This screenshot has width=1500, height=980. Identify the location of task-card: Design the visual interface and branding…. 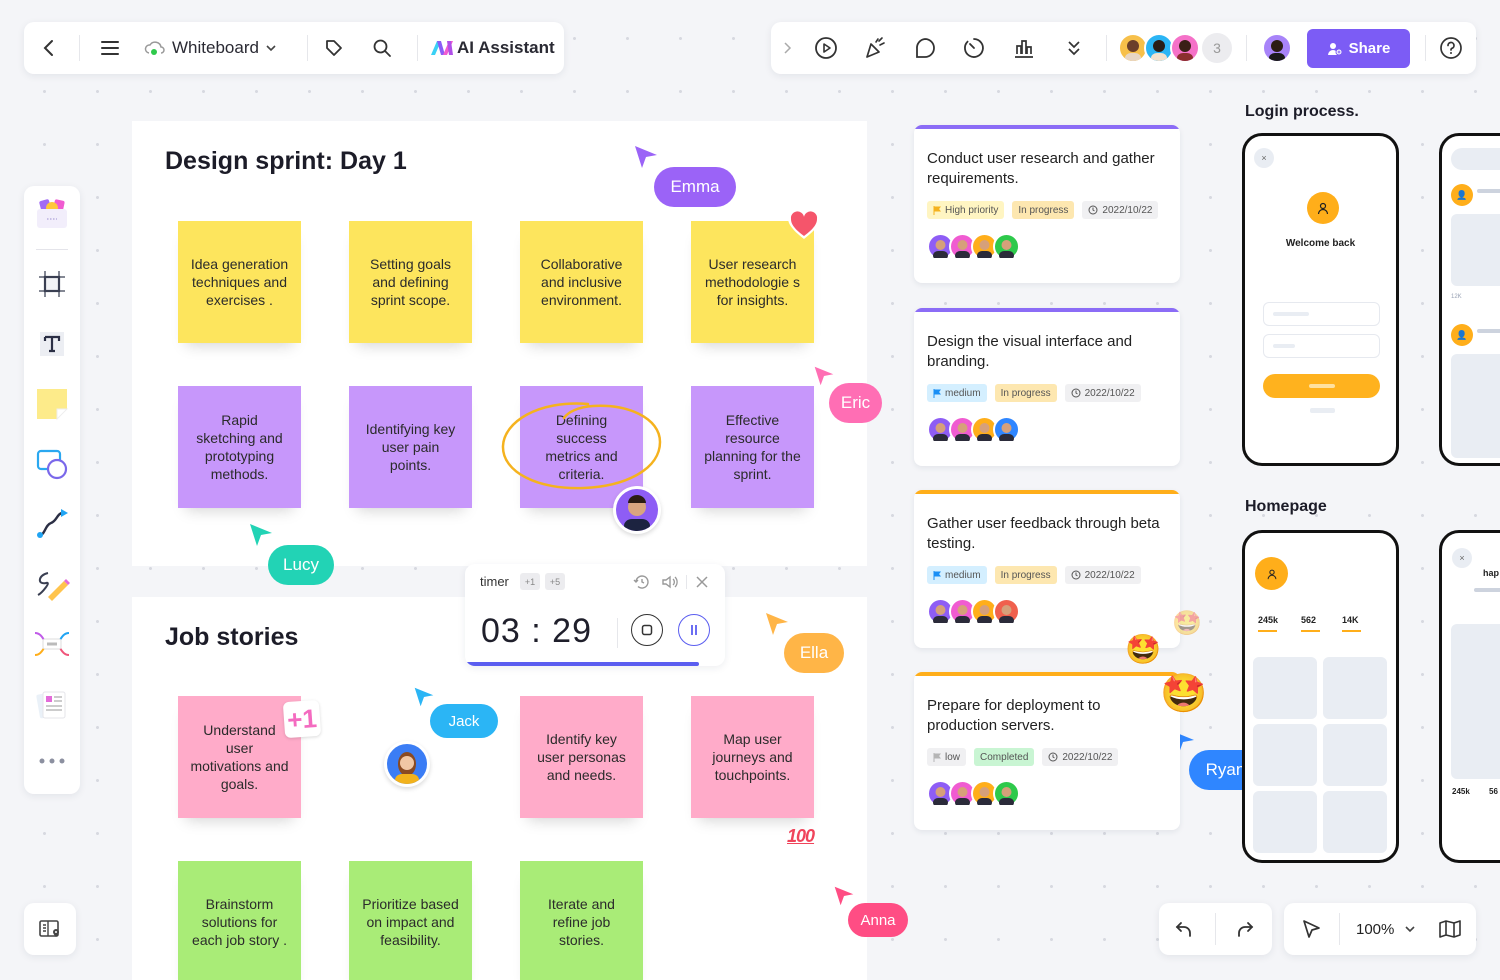
(1047, 387).